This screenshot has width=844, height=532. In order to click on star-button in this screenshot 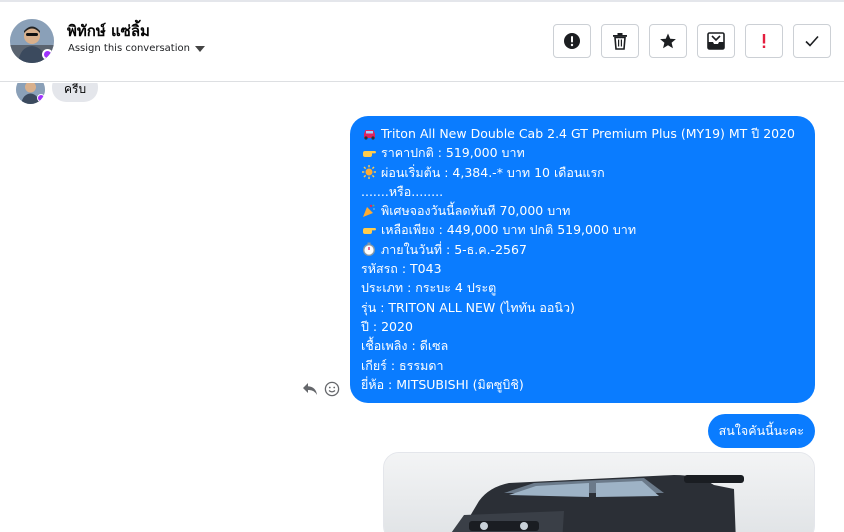, I will do `click(668, 41)`.